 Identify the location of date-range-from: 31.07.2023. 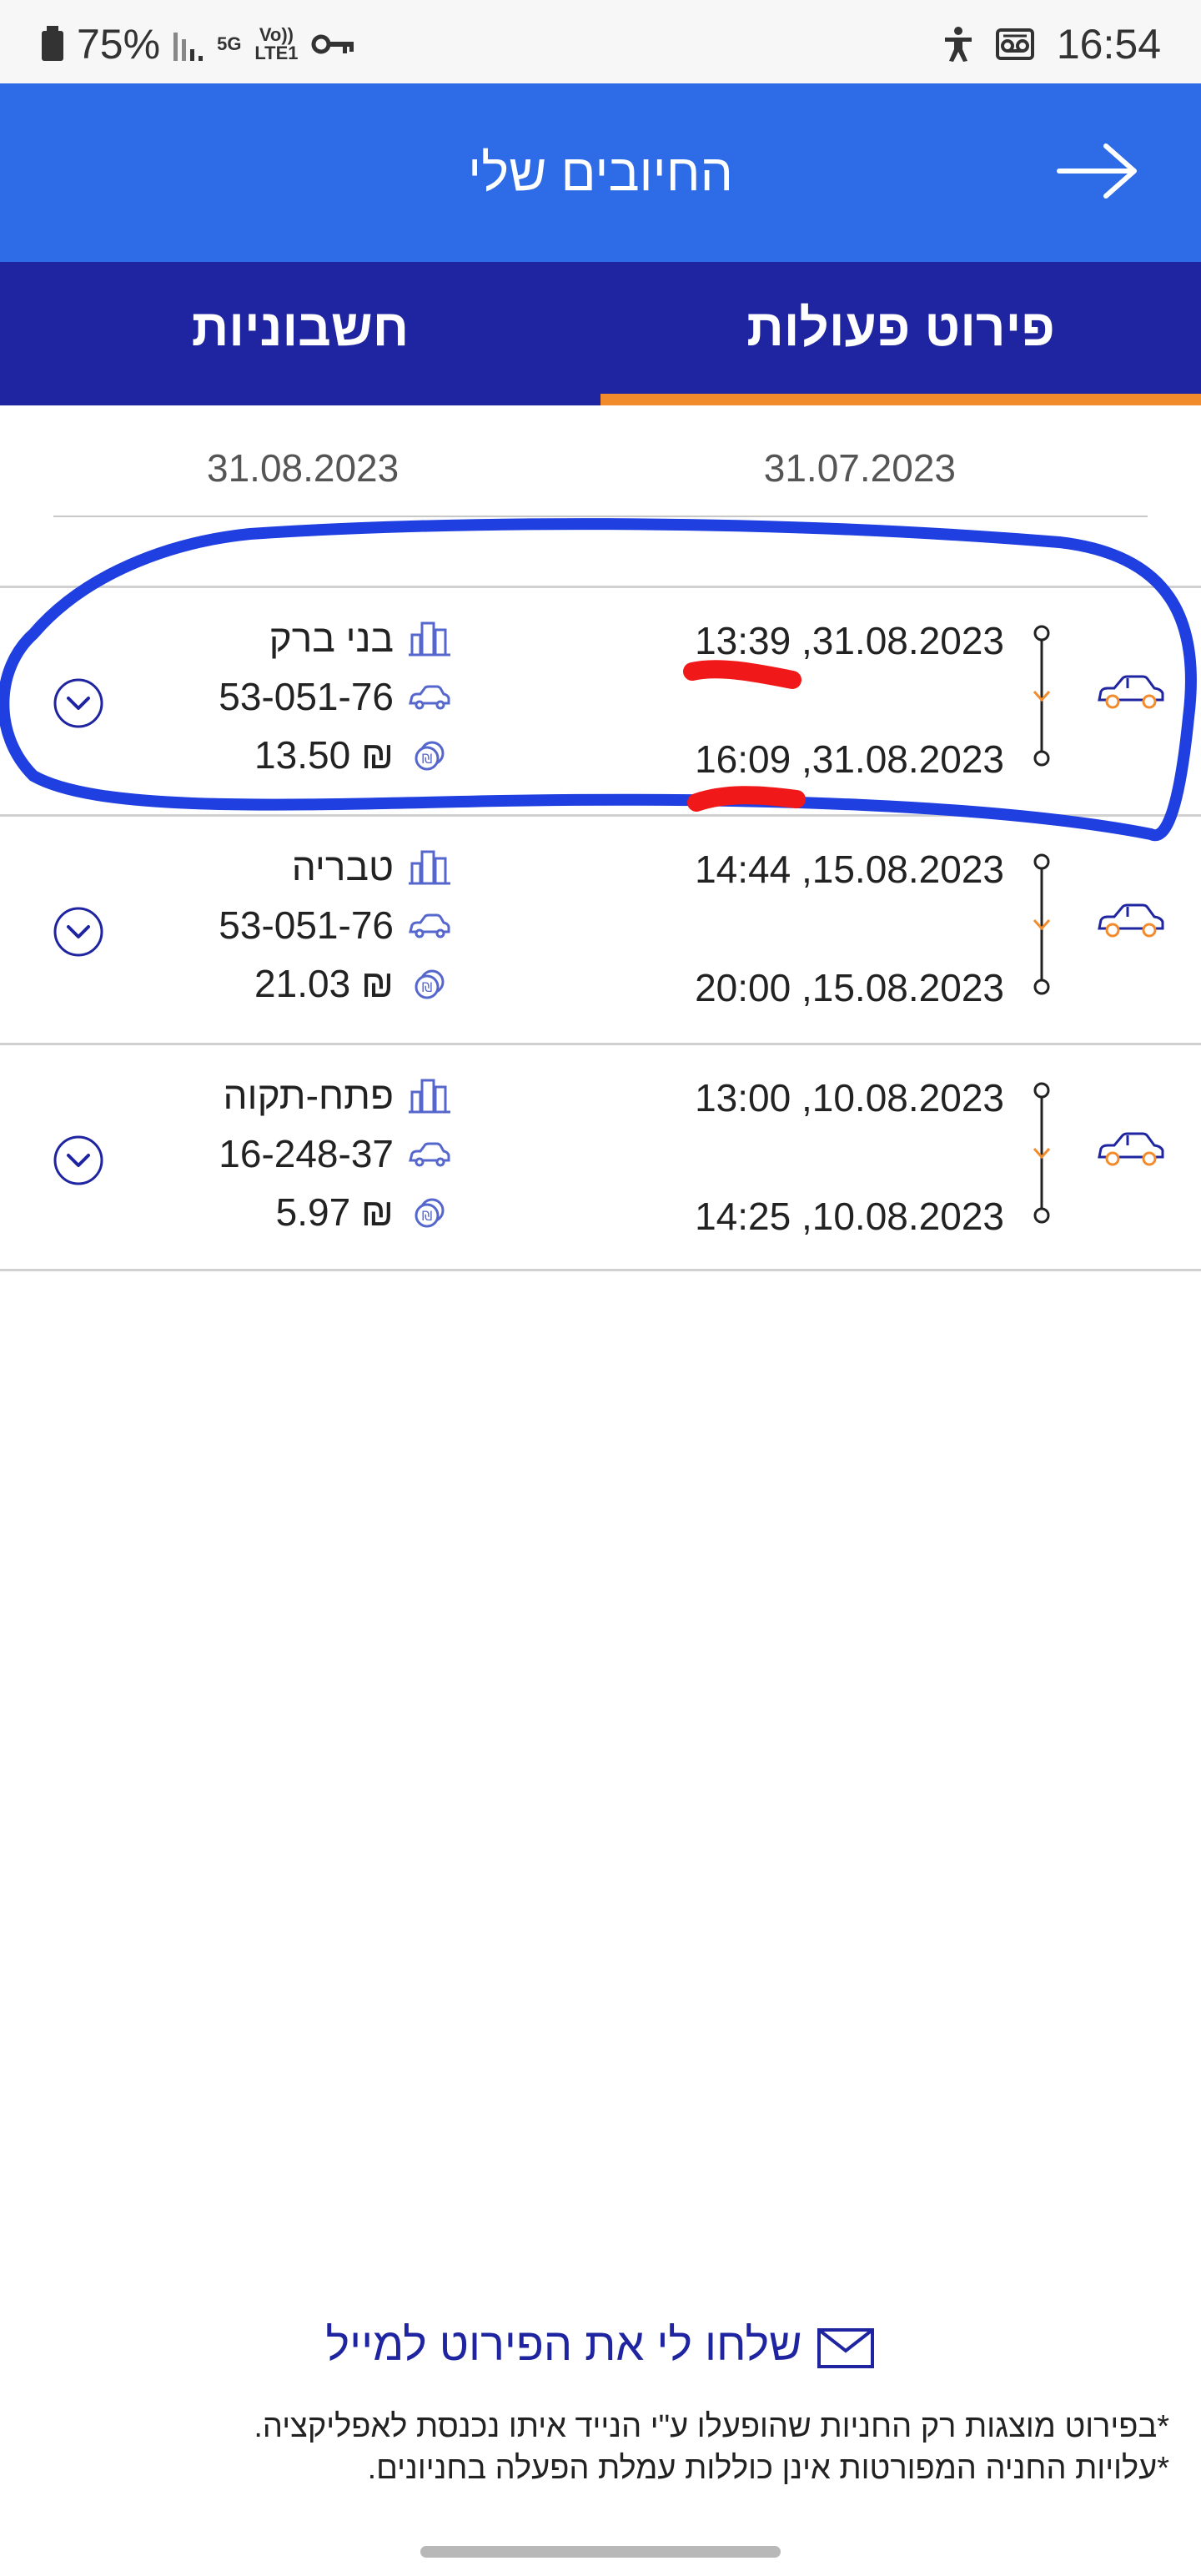
(859, 468).